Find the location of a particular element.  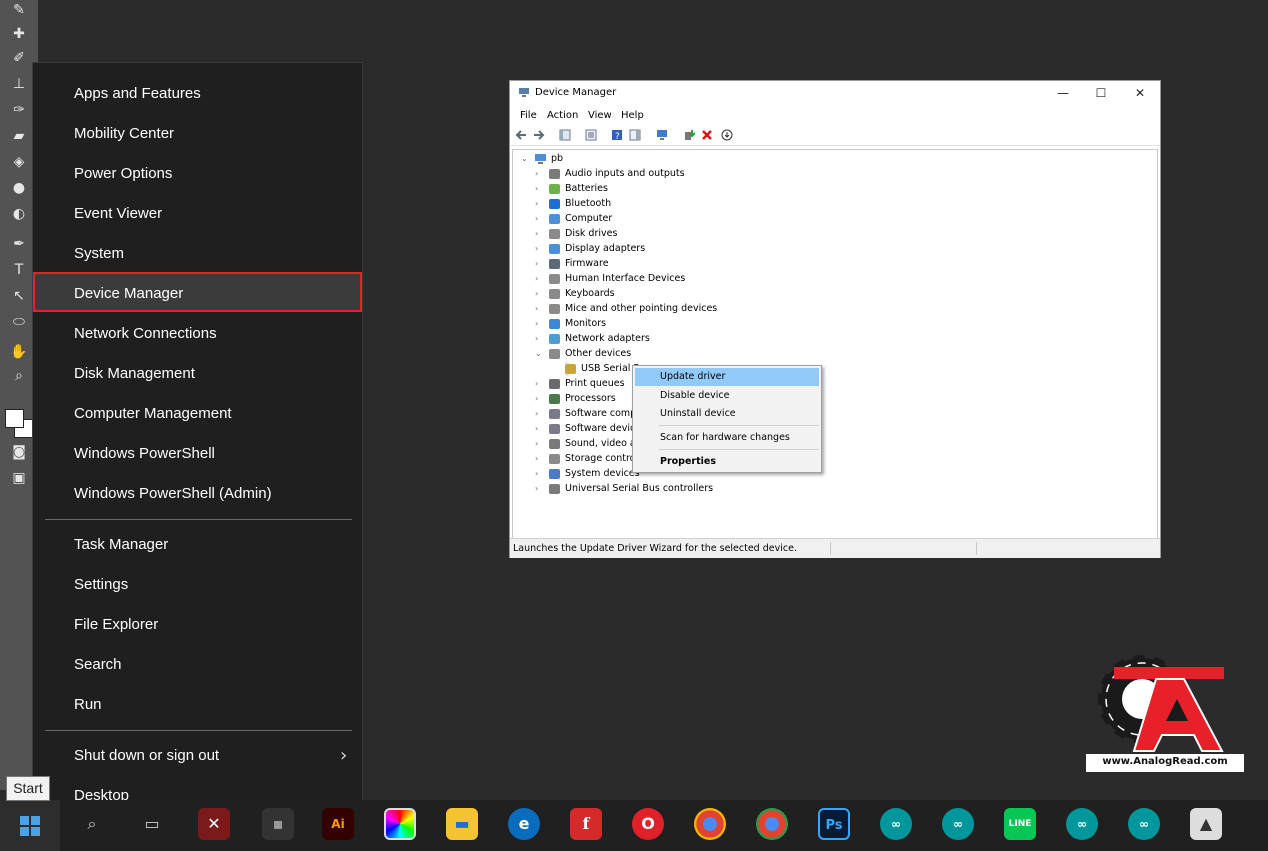

ctx-scan-hardware: Scan for hardware changes is located at coordinates (727, 438).